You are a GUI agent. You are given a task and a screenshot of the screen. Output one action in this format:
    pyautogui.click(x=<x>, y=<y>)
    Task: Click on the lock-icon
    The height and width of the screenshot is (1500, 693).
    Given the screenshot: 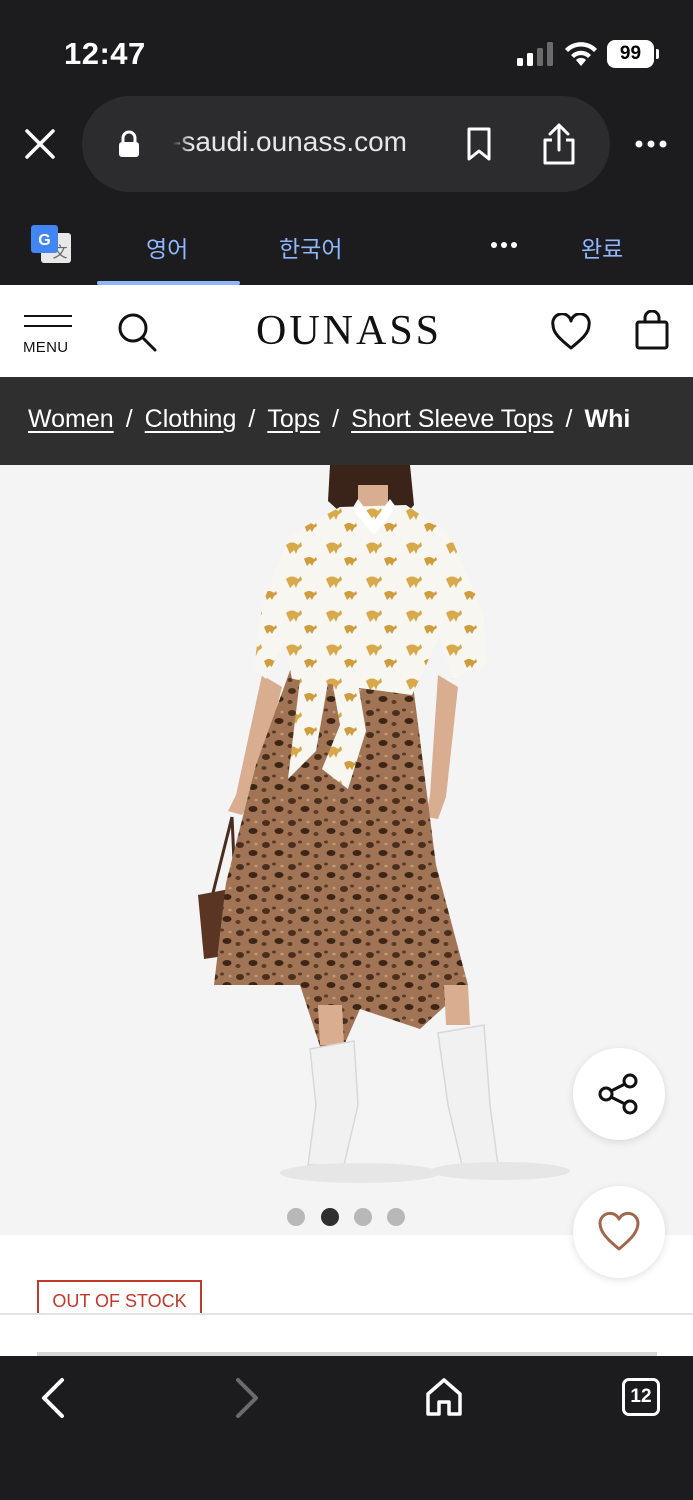 What is the action you would take?
    pyautogui.click(x=129, y=143)
    